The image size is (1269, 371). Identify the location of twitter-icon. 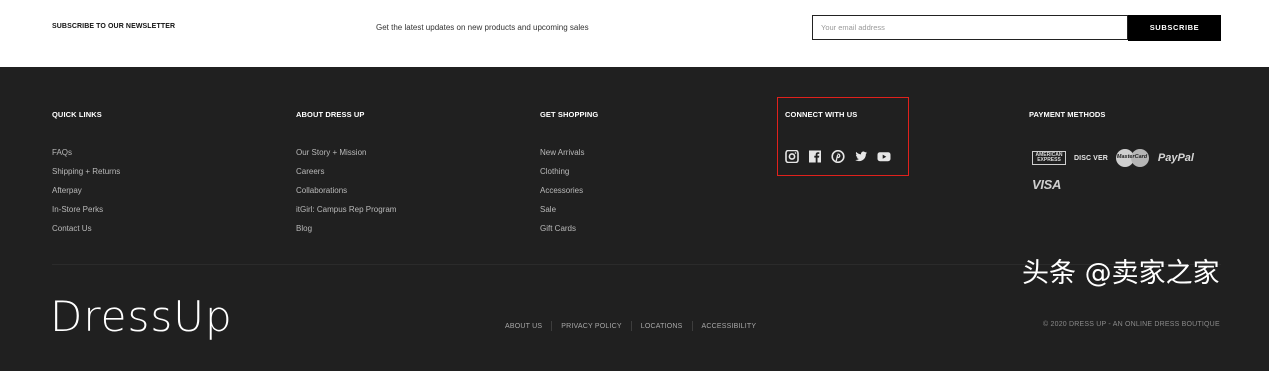
(861, 156).